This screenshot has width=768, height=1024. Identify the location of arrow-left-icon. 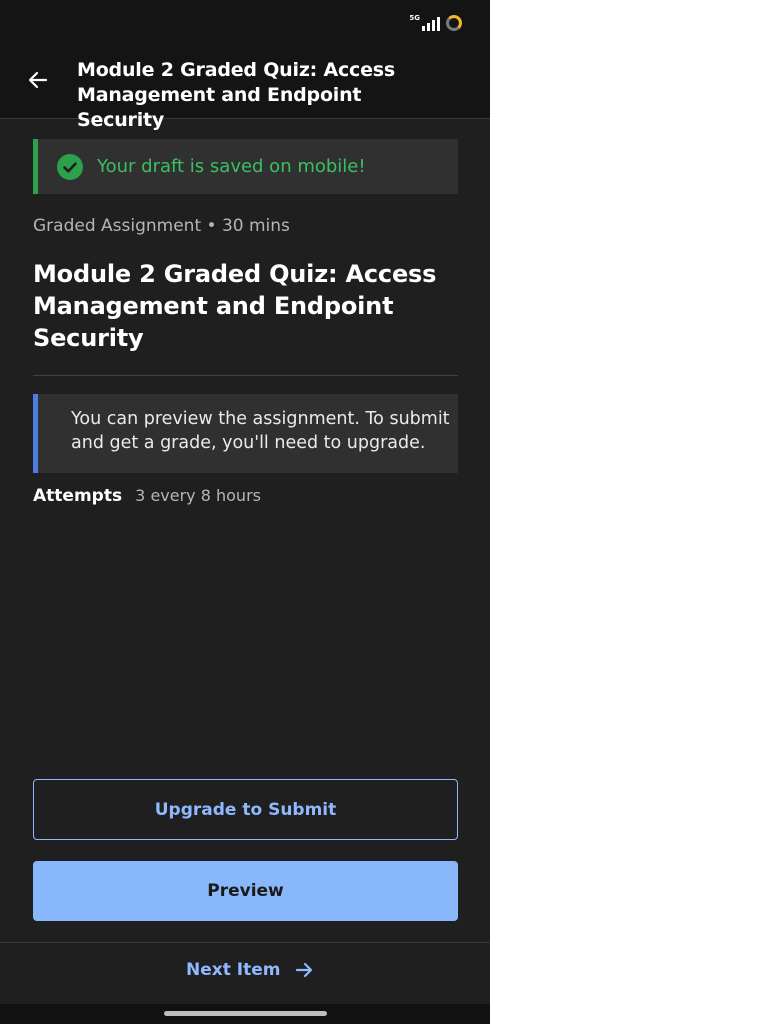
(38, 80).